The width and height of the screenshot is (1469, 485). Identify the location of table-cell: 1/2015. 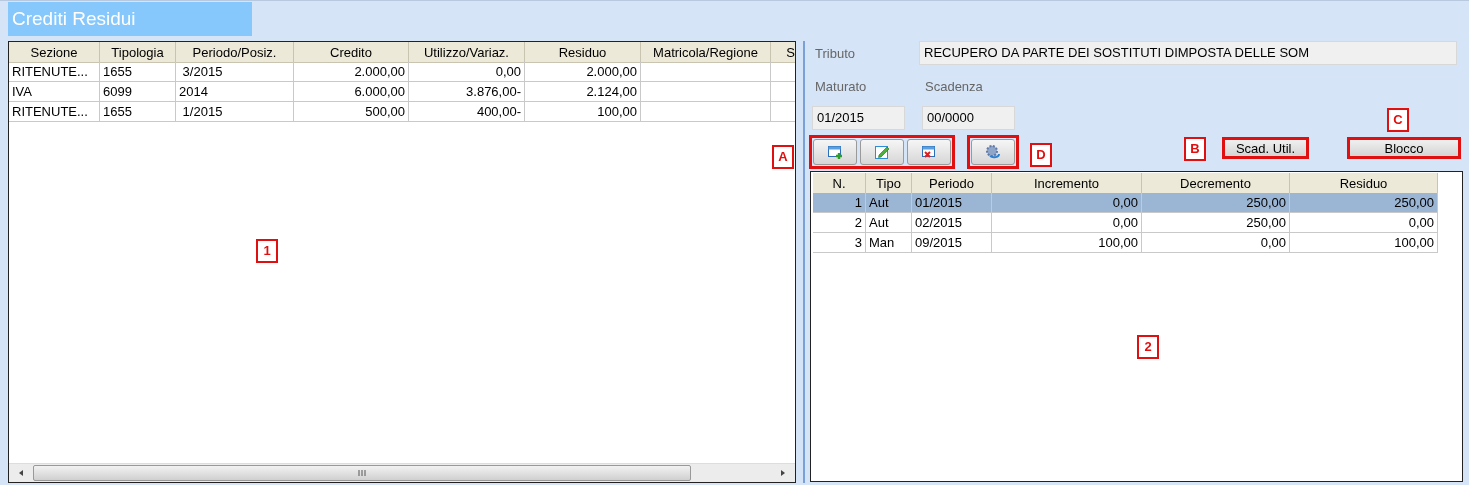
(235, 112).